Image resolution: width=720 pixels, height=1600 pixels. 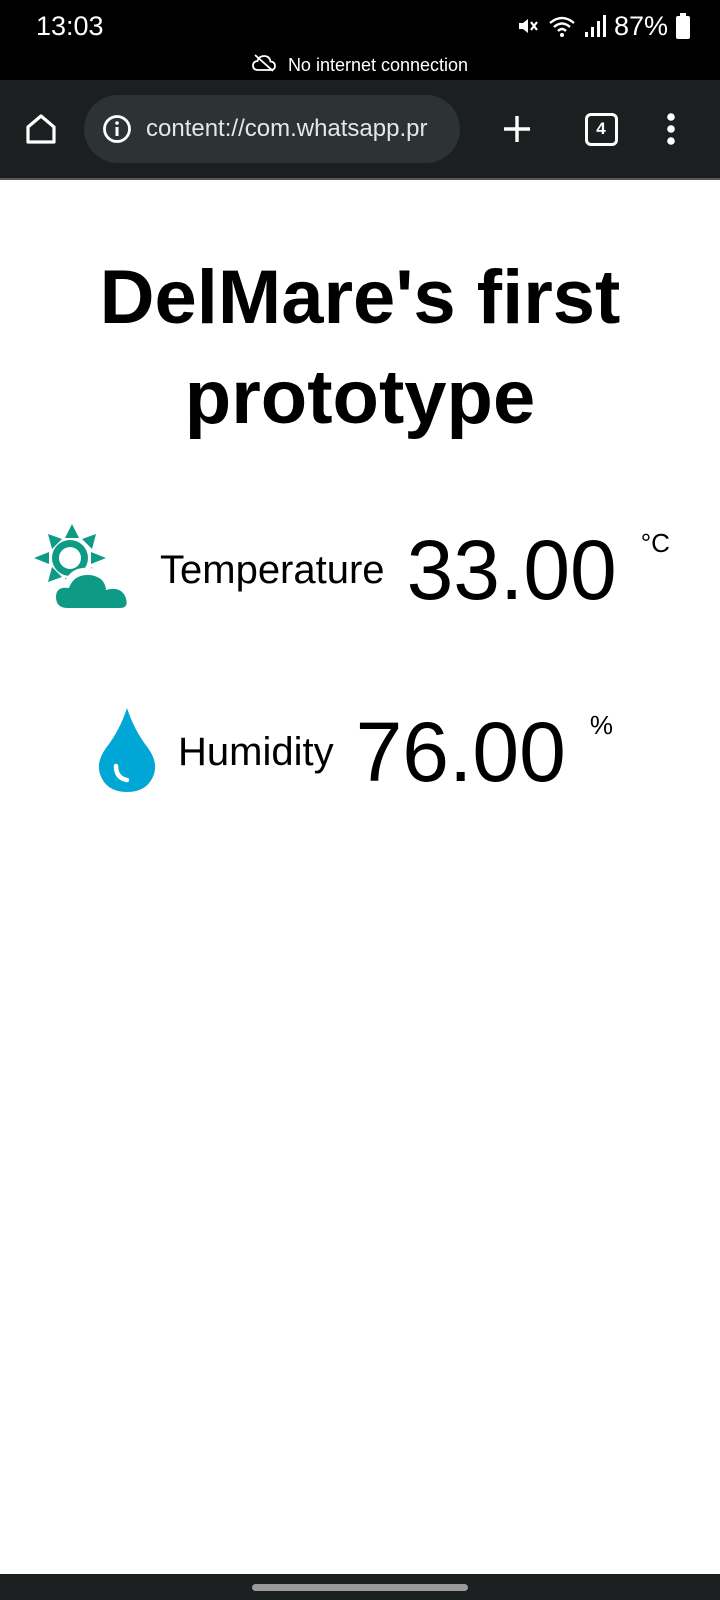 I want to click on status-bar: 13:03 87% No internet connection, so click(x=360, y=40).